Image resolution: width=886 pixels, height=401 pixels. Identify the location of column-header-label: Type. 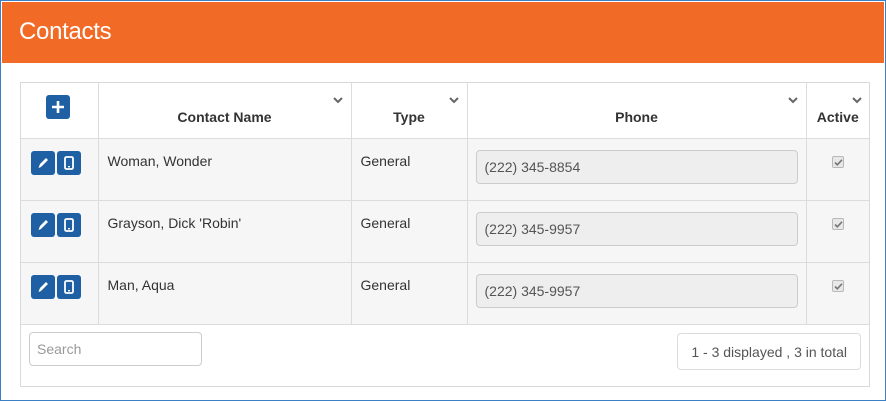
(409, 116).